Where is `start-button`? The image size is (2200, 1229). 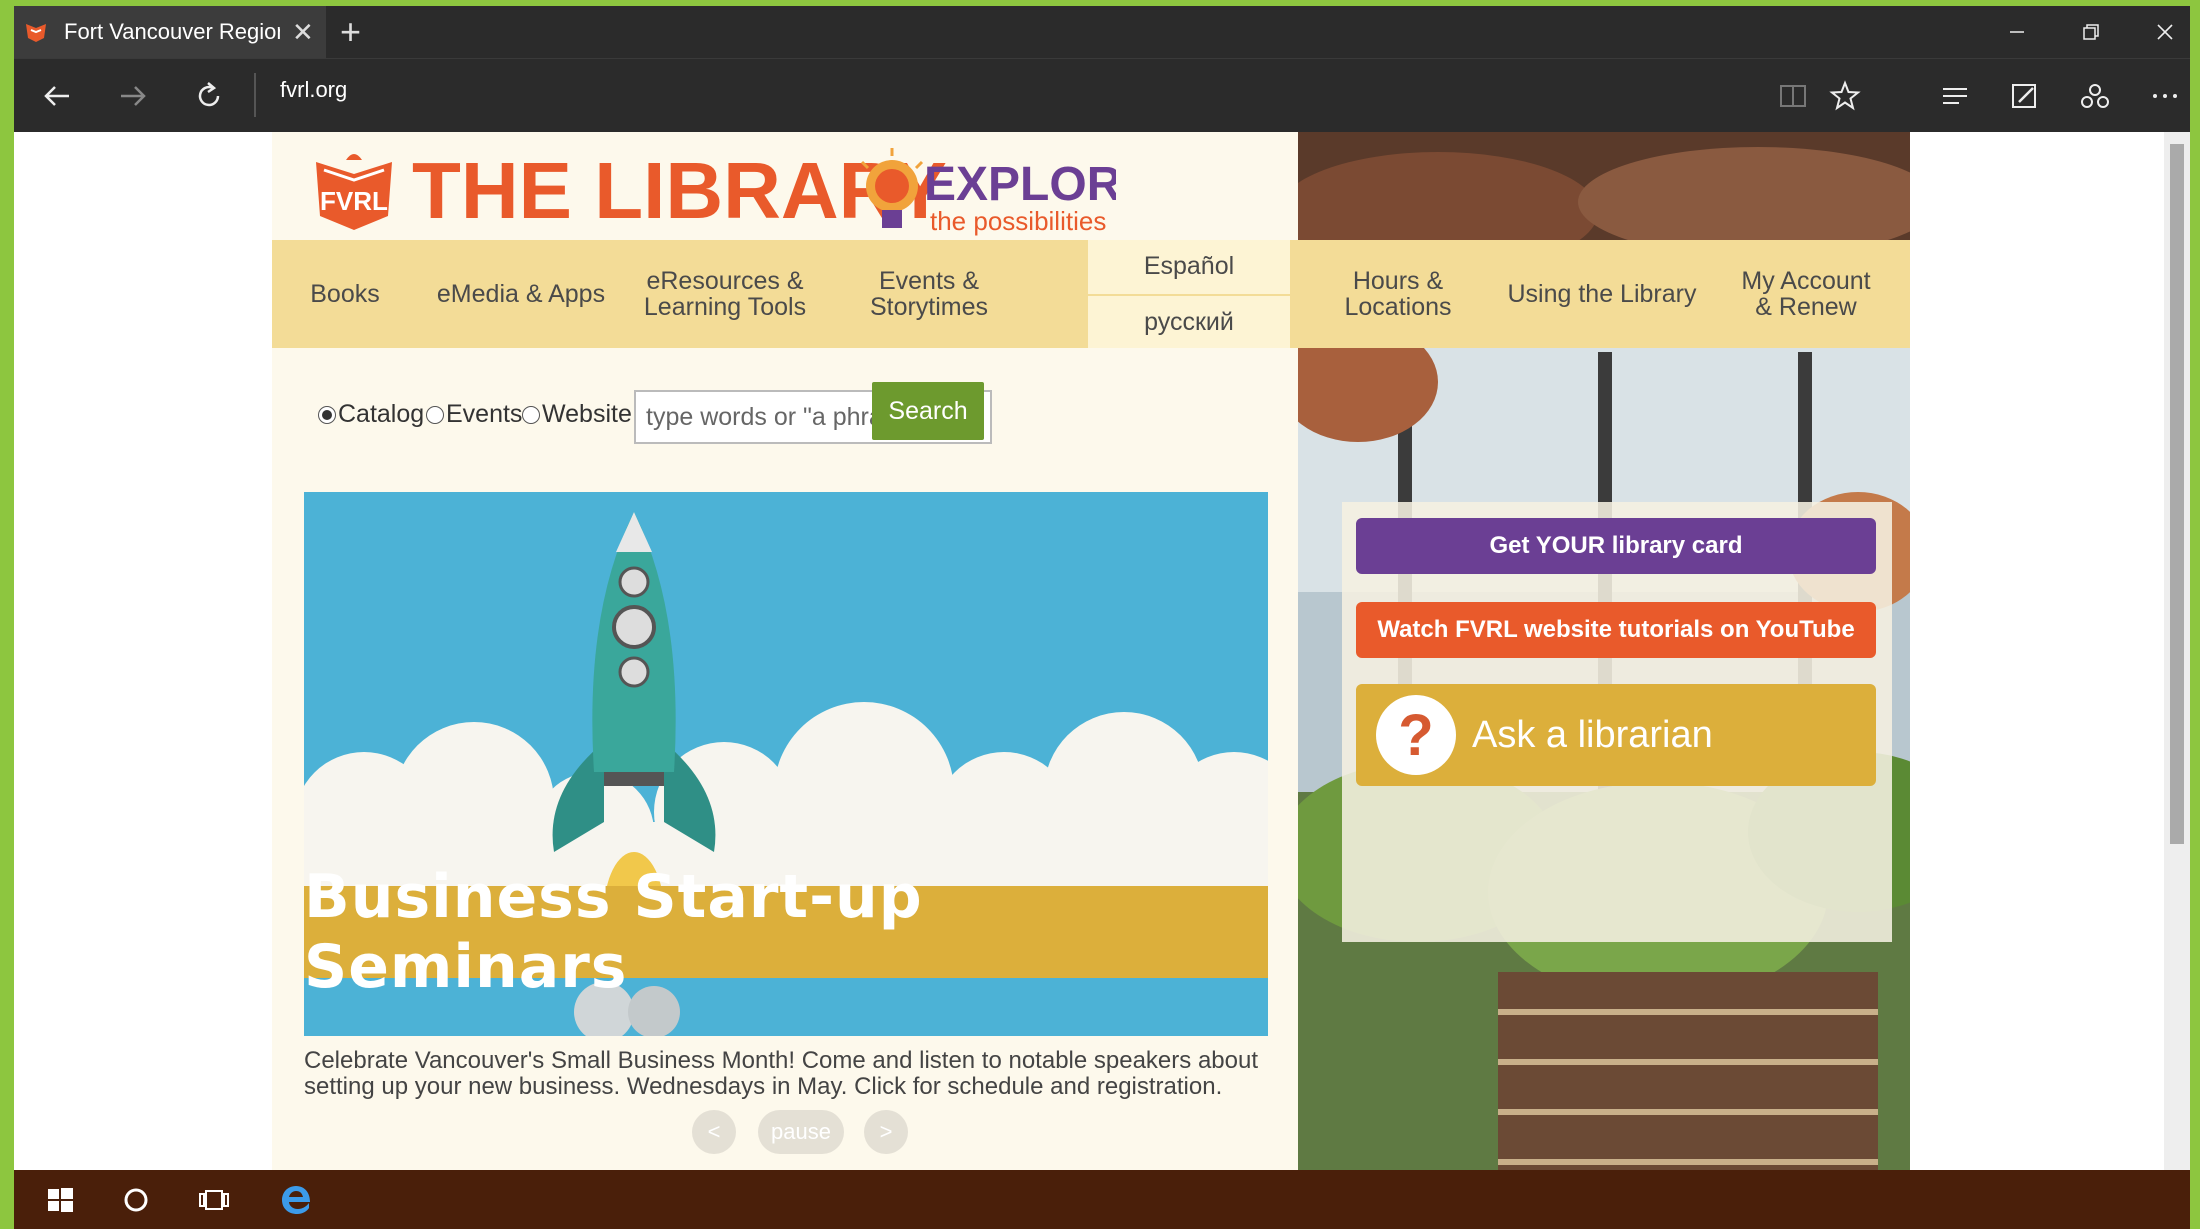
start-button is located at coordinates (60, 1199).